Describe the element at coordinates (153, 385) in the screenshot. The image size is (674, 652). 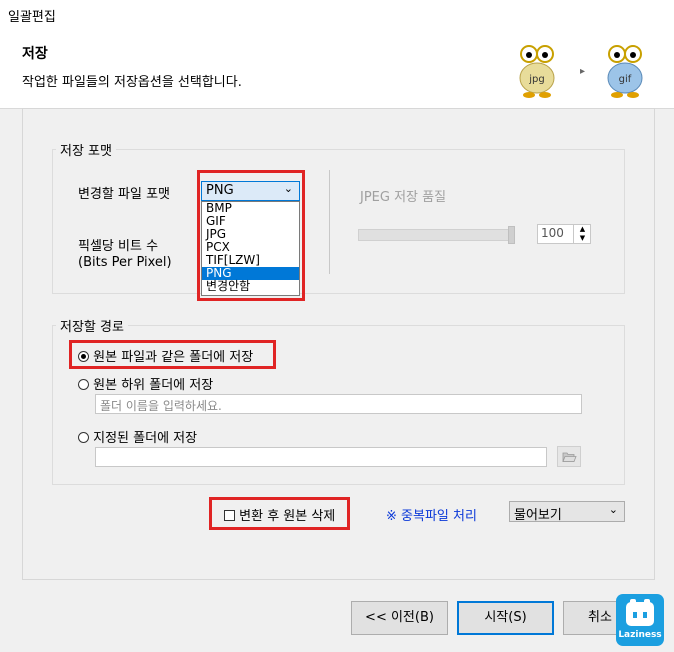
I see `radio-subfolder-label: 원본 하위 폴더에 저장` at that location.